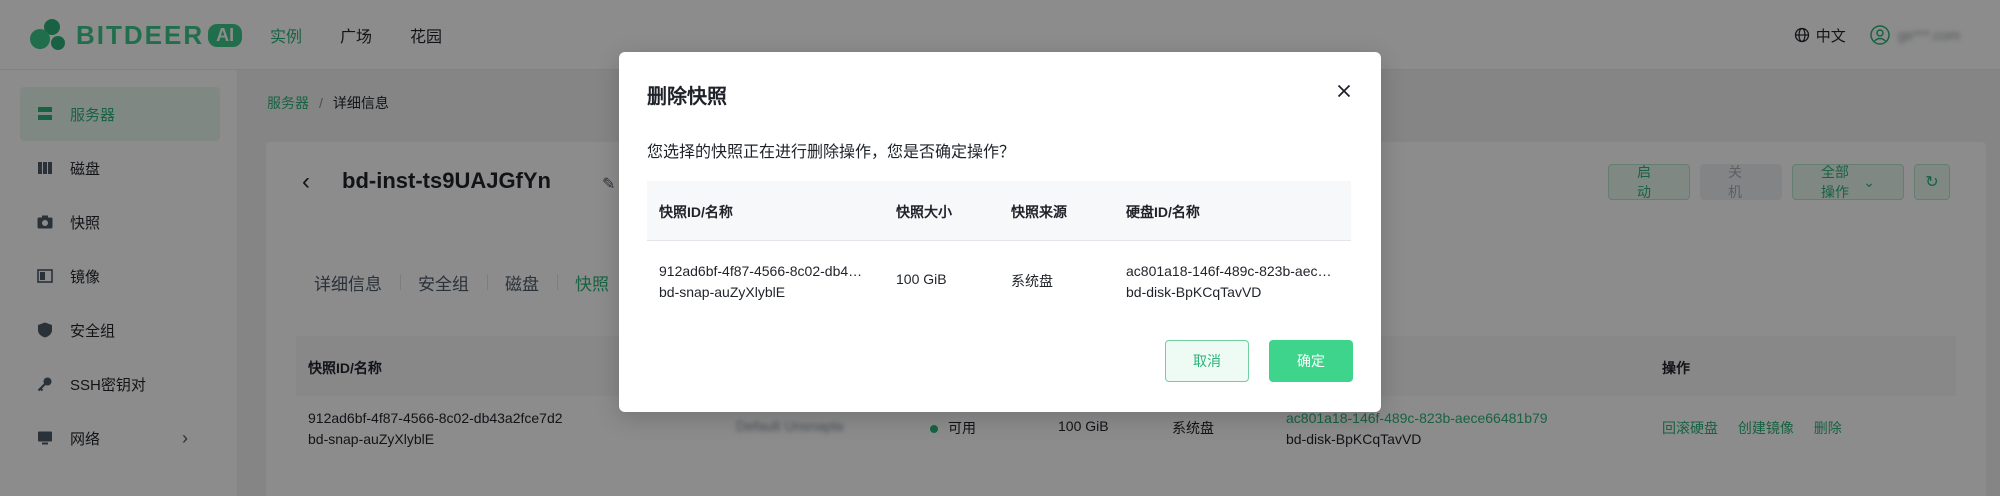  What do you see at coordinates (696, 212) in the screenshot?
I see `column-header-id-name: 快照ID/名称` at bounding box center [696, 212].